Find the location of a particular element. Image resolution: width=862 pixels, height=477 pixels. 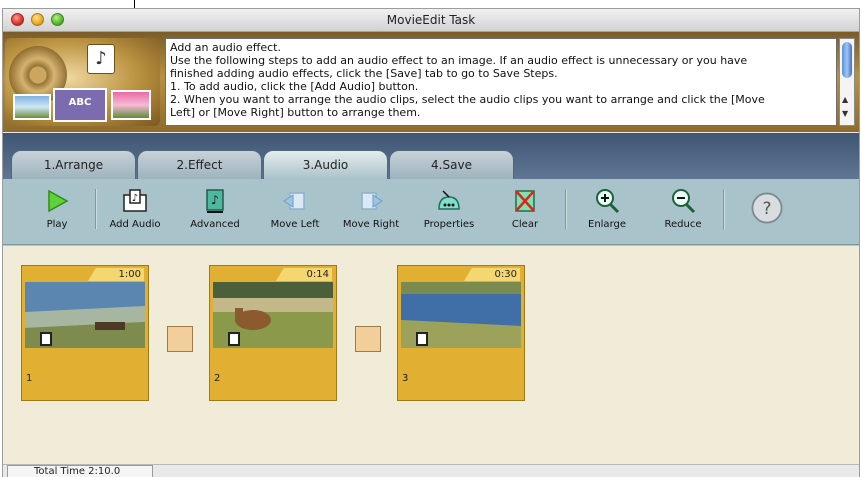

clear-label: Clear is located at coordinates (525, 224).